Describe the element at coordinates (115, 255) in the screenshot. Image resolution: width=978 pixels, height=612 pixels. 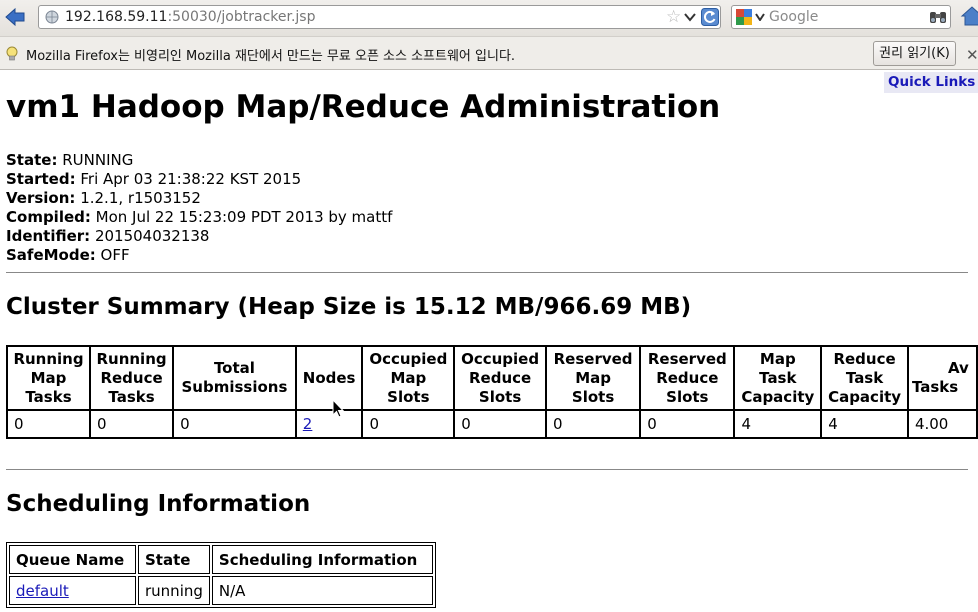
I see `info-value: OFF` at that location.